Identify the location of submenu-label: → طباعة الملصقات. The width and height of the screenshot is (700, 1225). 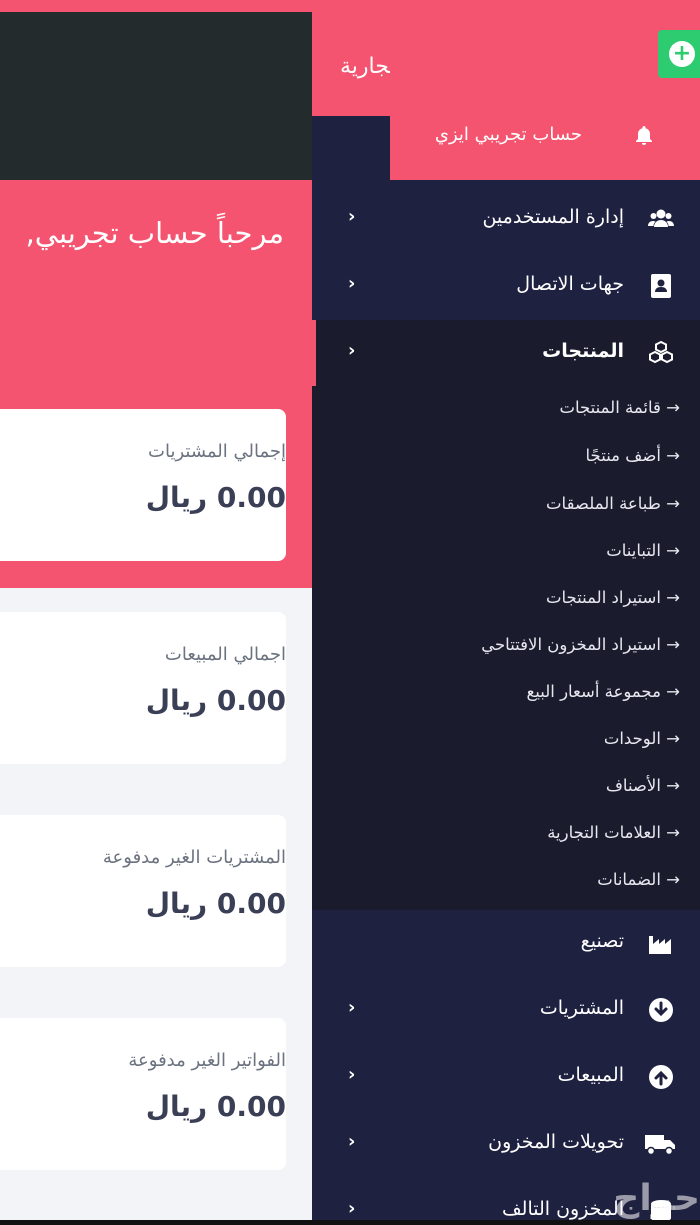
(613, 503).